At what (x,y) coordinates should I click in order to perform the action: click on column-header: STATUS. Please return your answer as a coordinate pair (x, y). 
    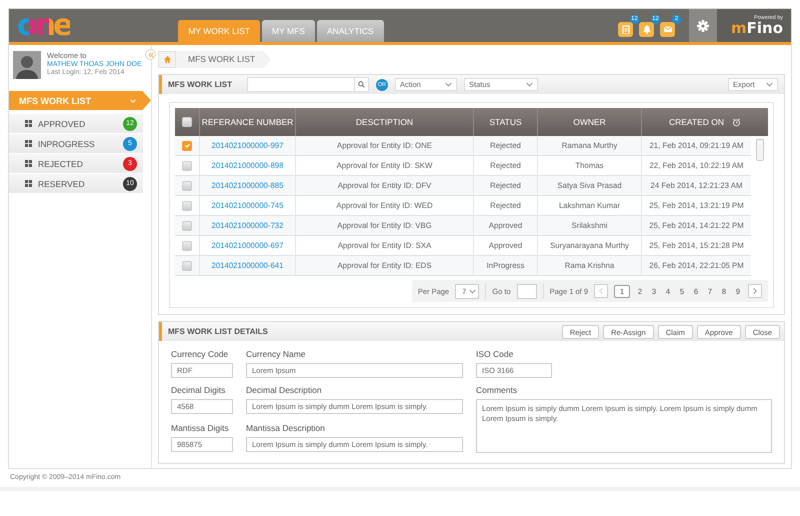
    Looking at the image, I should click on (505, 122).